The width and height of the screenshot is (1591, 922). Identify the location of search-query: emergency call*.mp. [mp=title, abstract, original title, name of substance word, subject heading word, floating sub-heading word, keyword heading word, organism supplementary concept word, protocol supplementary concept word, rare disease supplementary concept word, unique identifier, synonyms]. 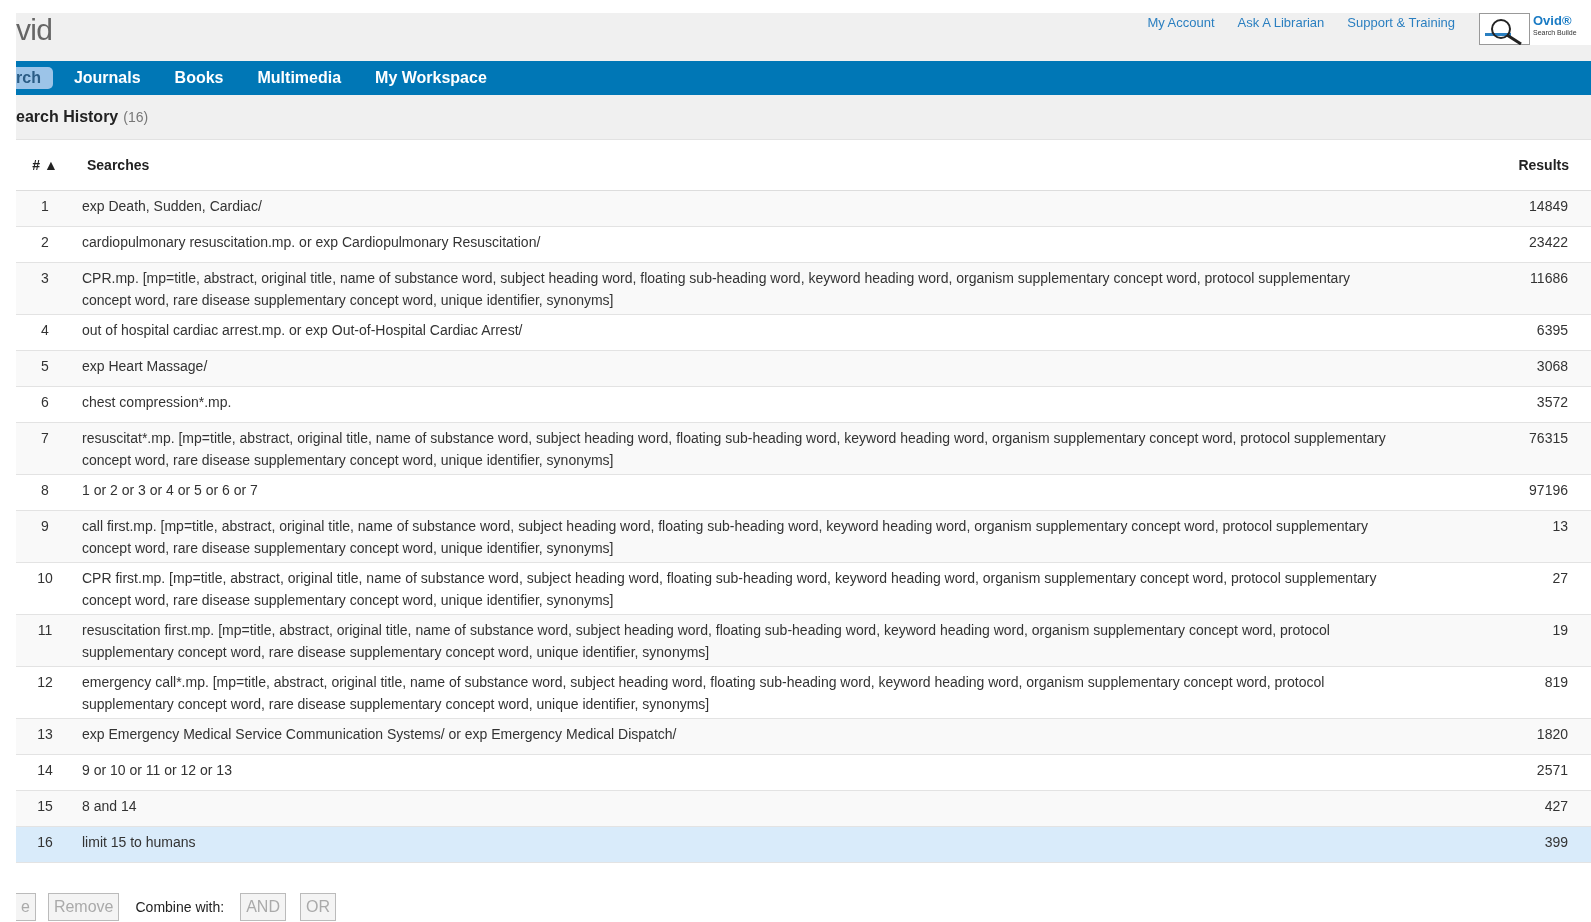
(703, 693).